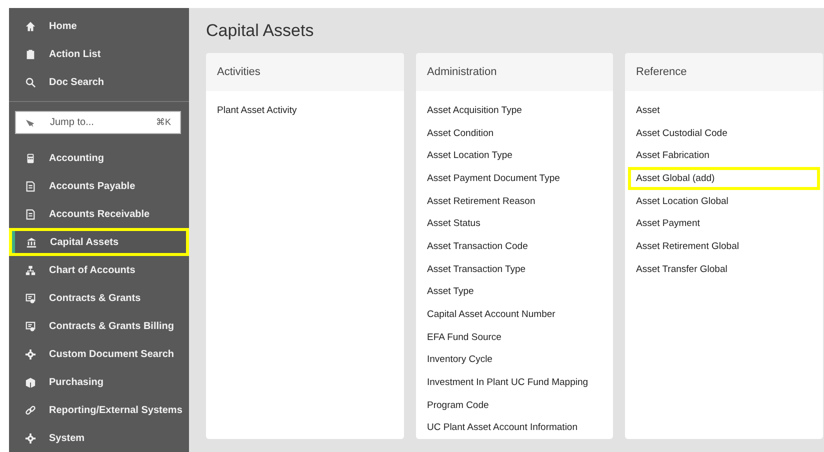 The image size is (824, 452). I want to click on card-link: Asset Status, so click(514, 224).